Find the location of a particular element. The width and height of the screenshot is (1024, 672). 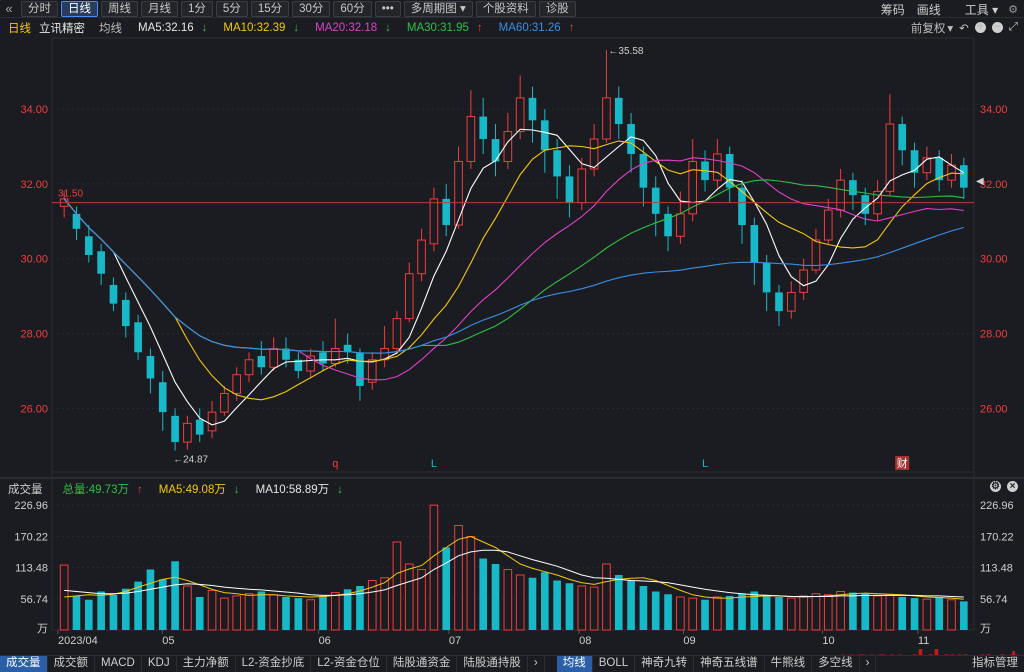

period-tab-30min: 30分 is located at coordinates (311, 8).